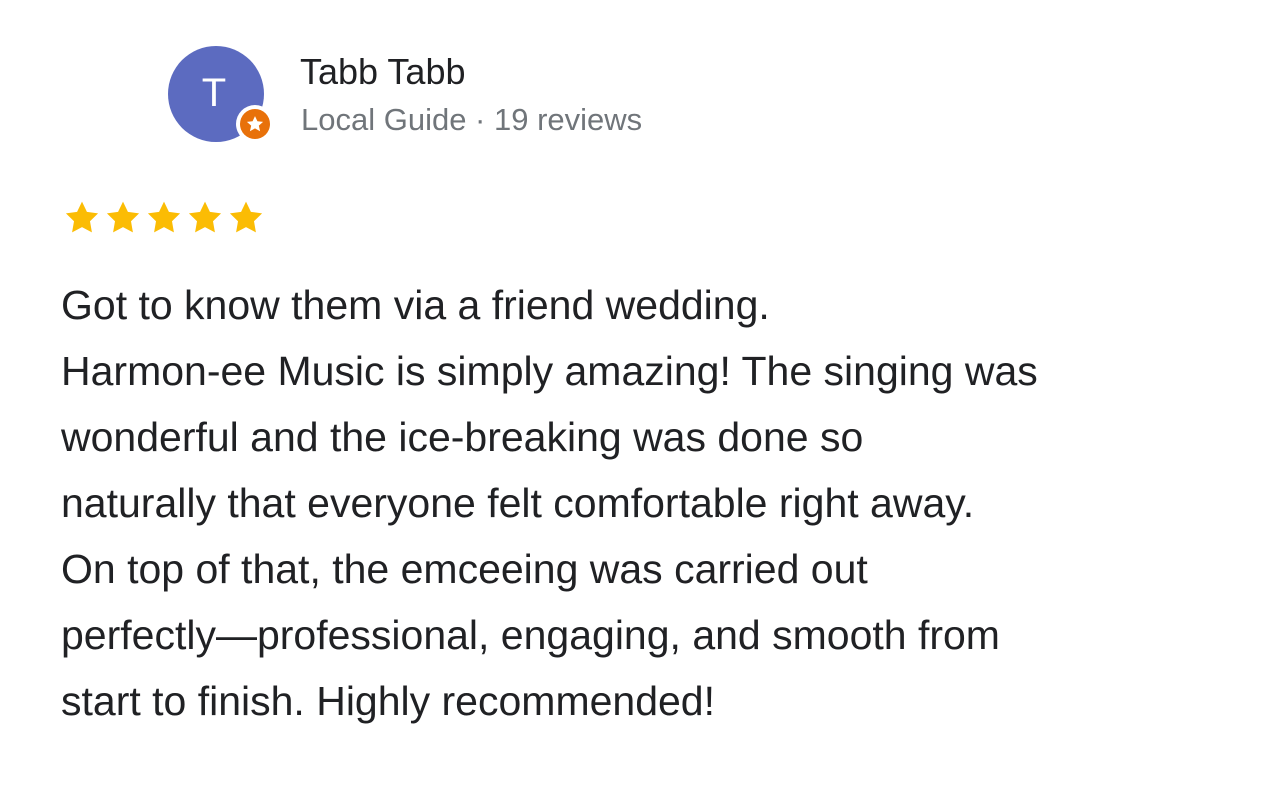 This screenshot has width=1284, height=794. I want to click on local-guide-star-icon, so click(255, 124).